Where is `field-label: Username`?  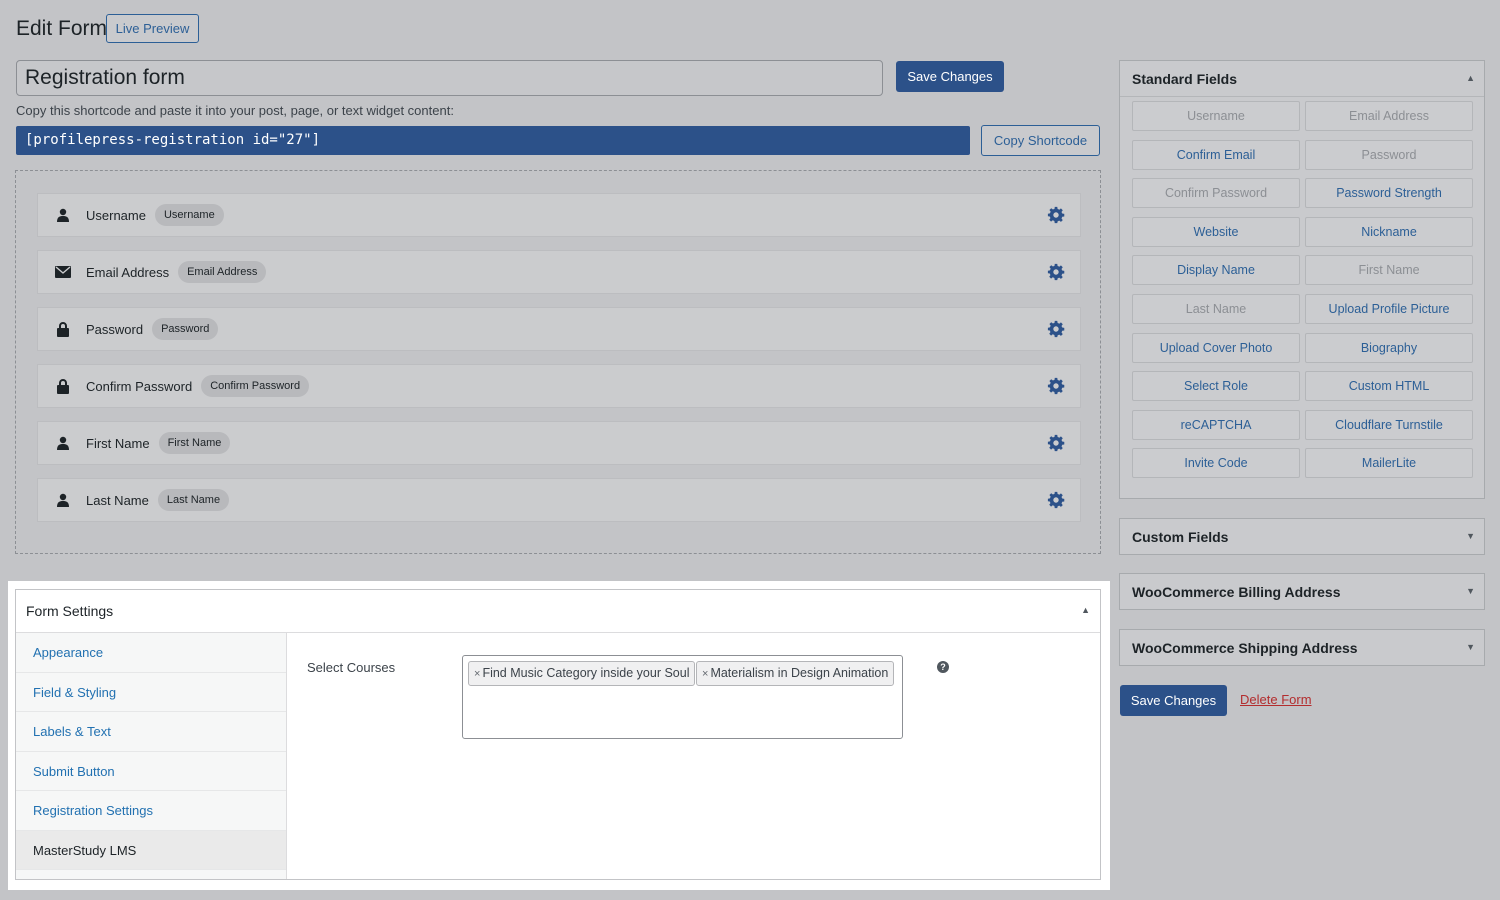 field-label: Username is located at coordinates (116, 215).